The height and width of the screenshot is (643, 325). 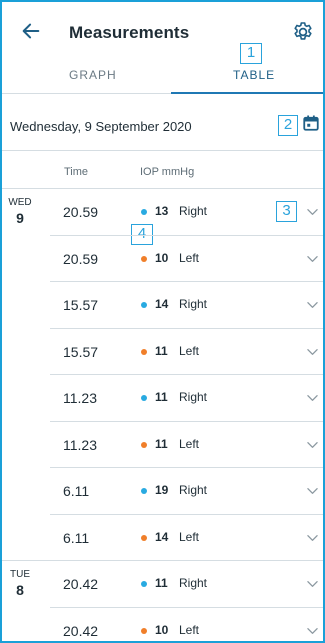 I want to click on table-row: 11.23 11 Left, so click(x=162, y=445).